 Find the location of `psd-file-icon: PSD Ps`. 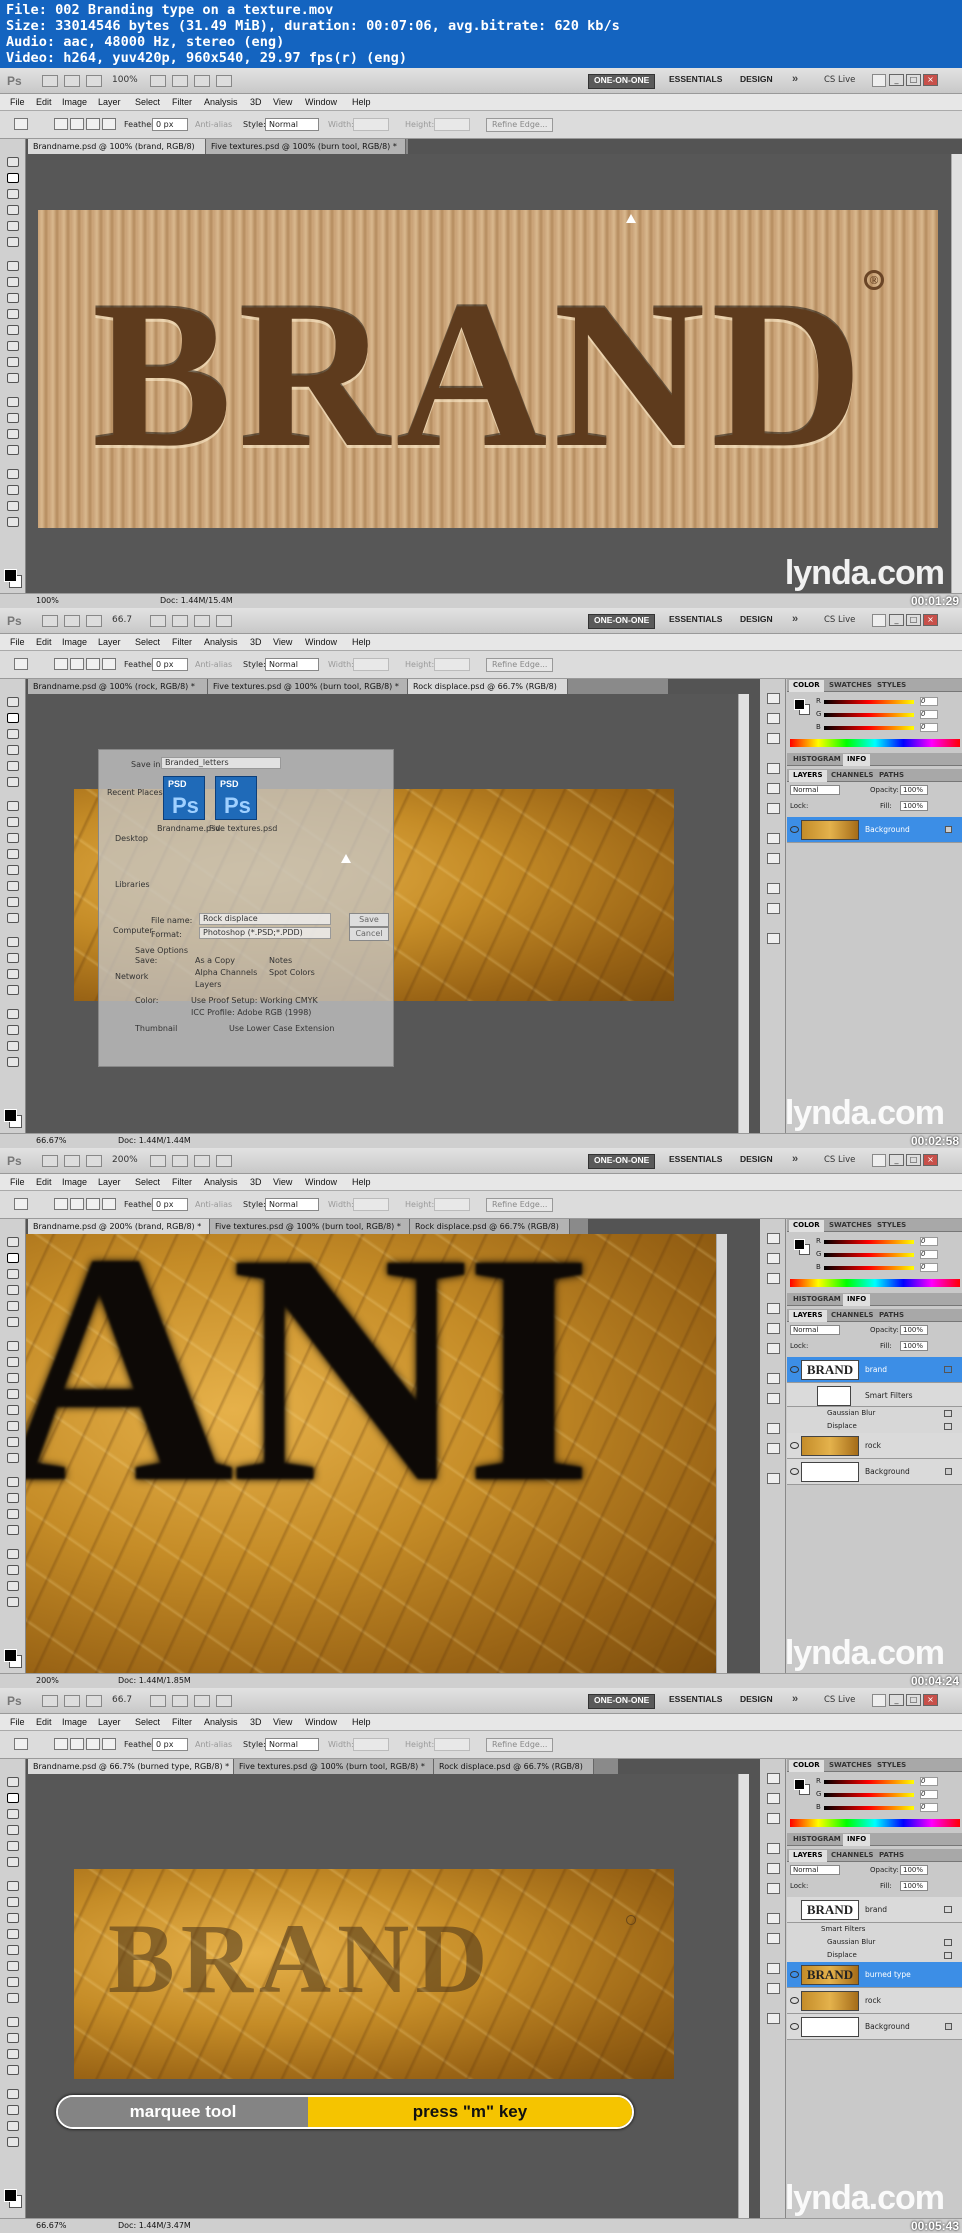

psd-file-icon: PSD Ps is located at coordinates (236, 798).